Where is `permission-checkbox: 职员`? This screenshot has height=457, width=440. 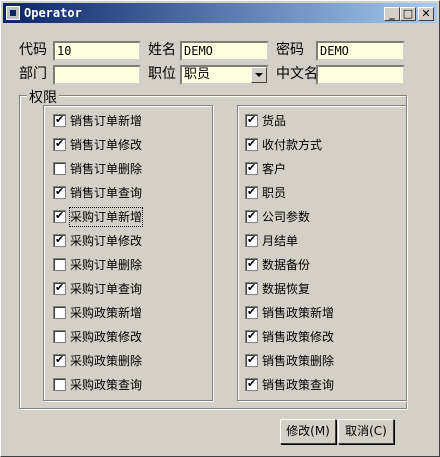
permission-checkbox: 职员 is located at coordinates (315, 192).